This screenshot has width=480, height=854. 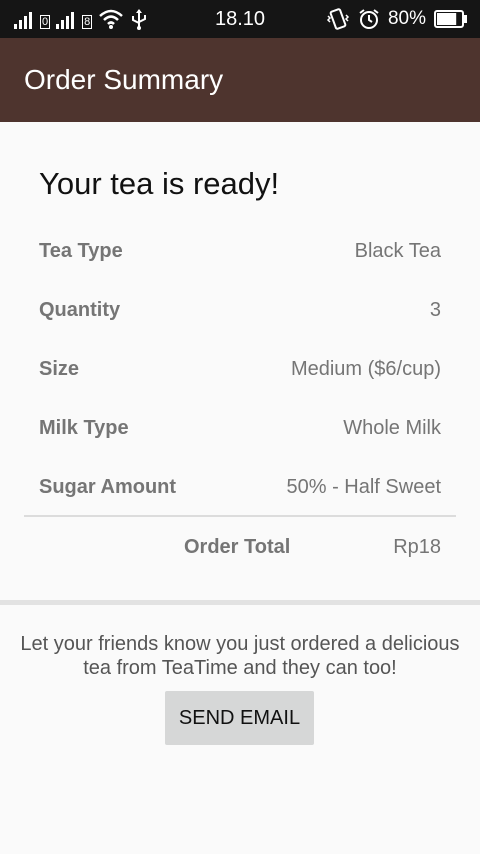 What do you see at coordinates (108, 486) in the screenshot?
I see `row-label: Sugar Amount` at bounding box center [108, 486].